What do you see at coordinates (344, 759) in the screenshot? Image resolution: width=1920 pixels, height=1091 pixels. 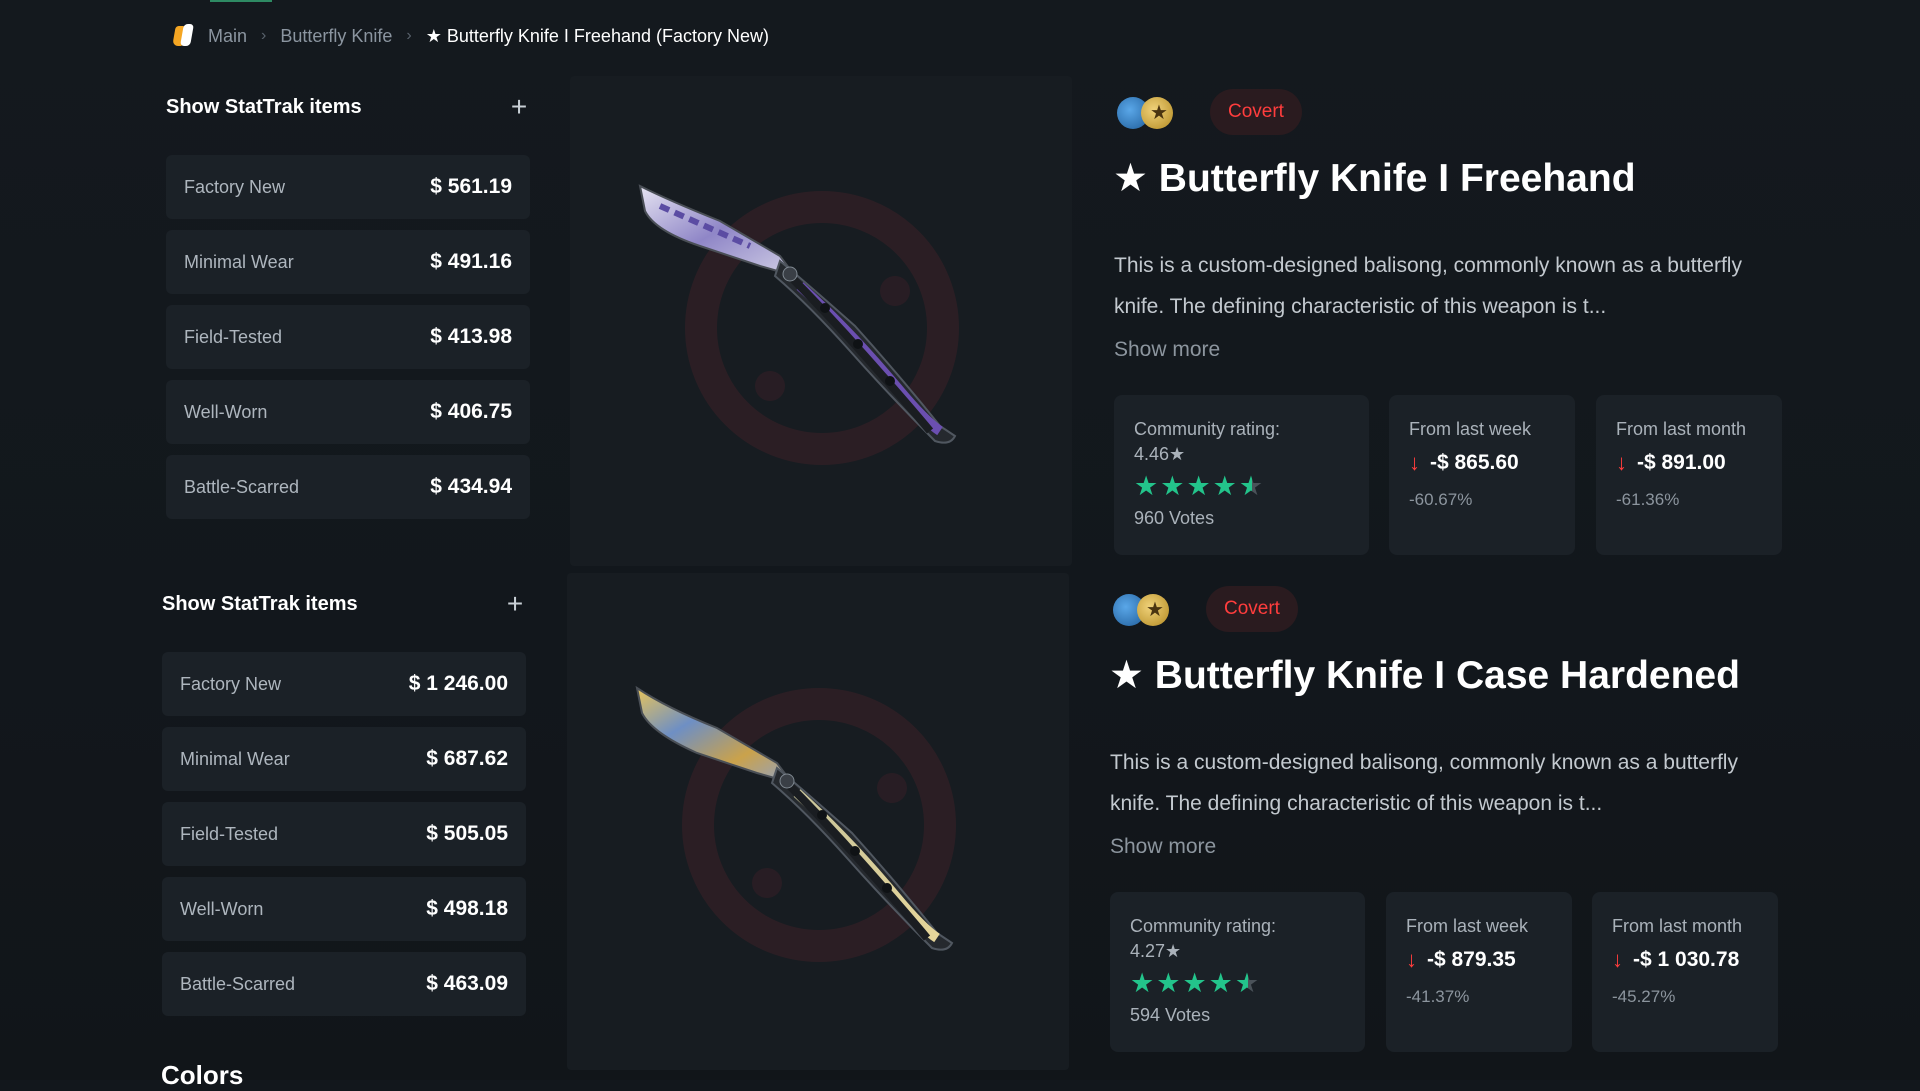 I see `price-row-minimal-wear: Minimal Wear $ 687.62` at bounding box center [344, 759].